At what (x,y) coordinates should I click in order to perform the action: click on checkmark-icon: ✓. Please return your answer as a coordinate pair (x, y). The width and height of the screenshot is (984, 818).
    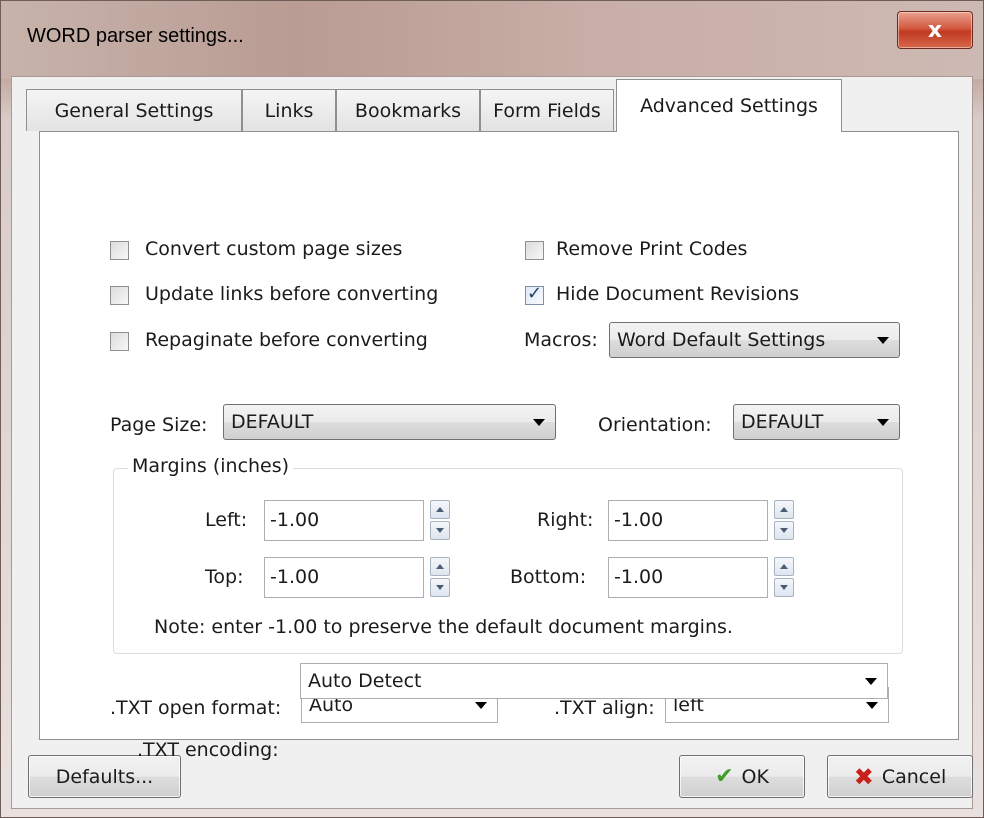
    Looking at the image, I should click on (535, 293).